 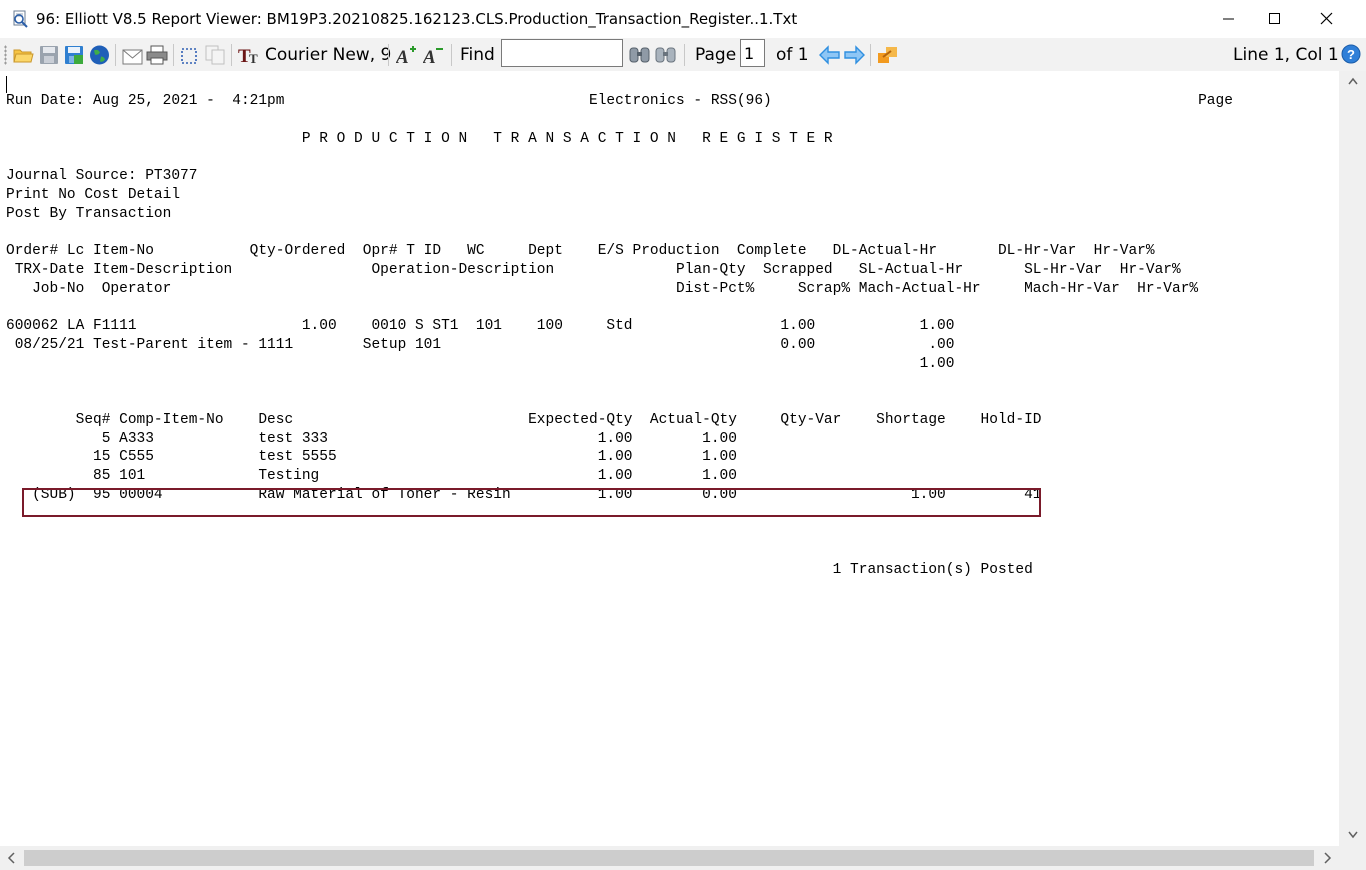 I want to click on horizontal-scroll-thumb, so click(x=669, y=858).